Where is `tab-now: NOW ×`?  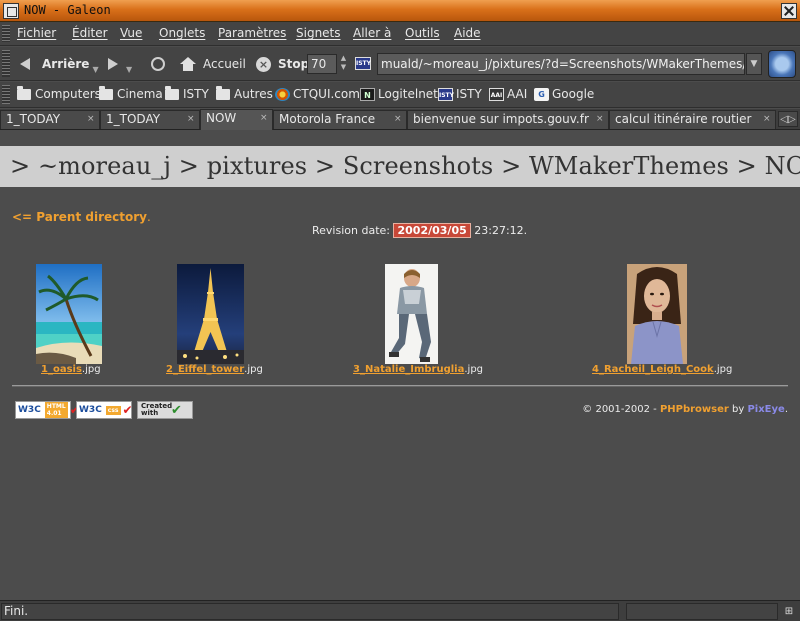
tab-now: NOW × is located at coordinates (236, 119).